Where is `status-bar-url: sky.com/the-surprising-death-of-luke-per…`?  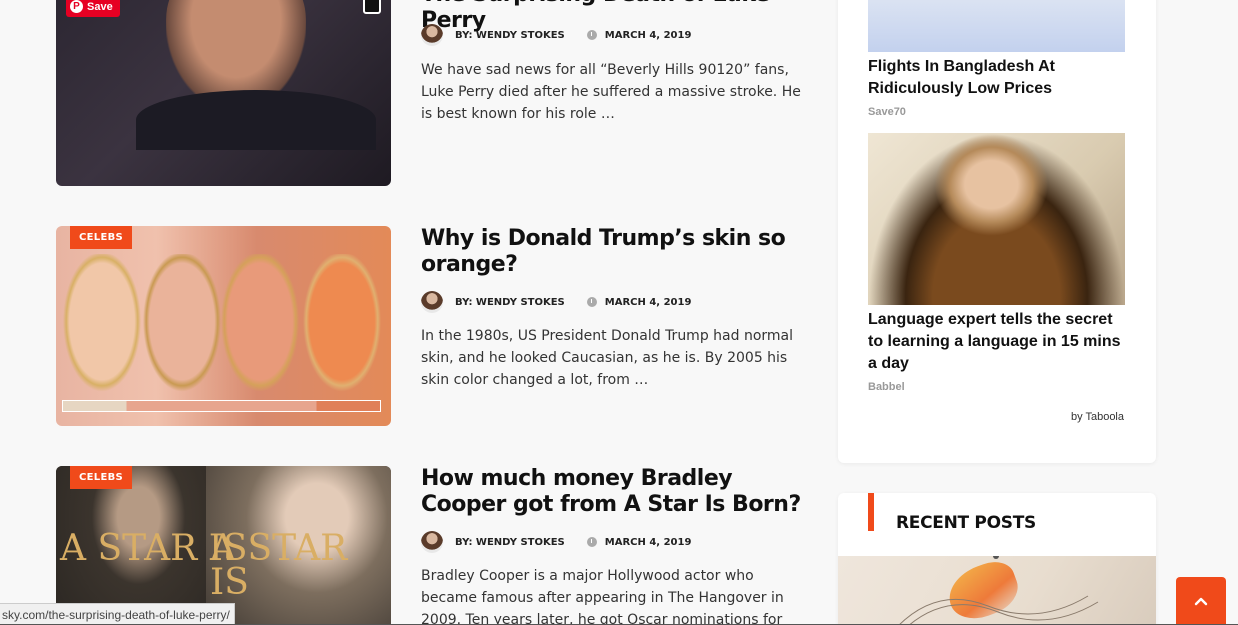
status-bar-url: sky.com/the-surprising-death-of-luke-per… is located at coordinates (117, 614).